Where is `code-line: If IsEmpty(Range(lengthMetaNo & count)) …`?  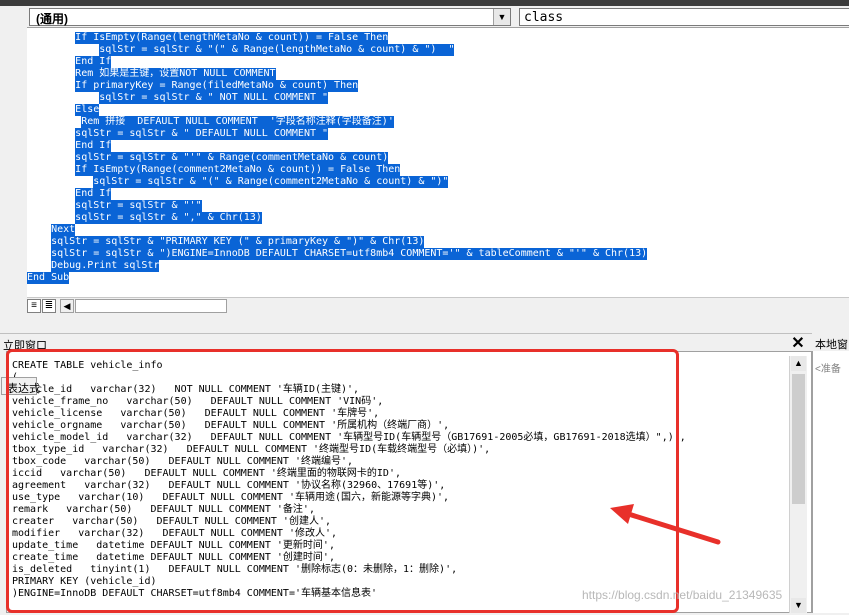 code-line: If IsEmpty(Range(lengthMetaNo & count)) … is located at coordinates (337, 38).